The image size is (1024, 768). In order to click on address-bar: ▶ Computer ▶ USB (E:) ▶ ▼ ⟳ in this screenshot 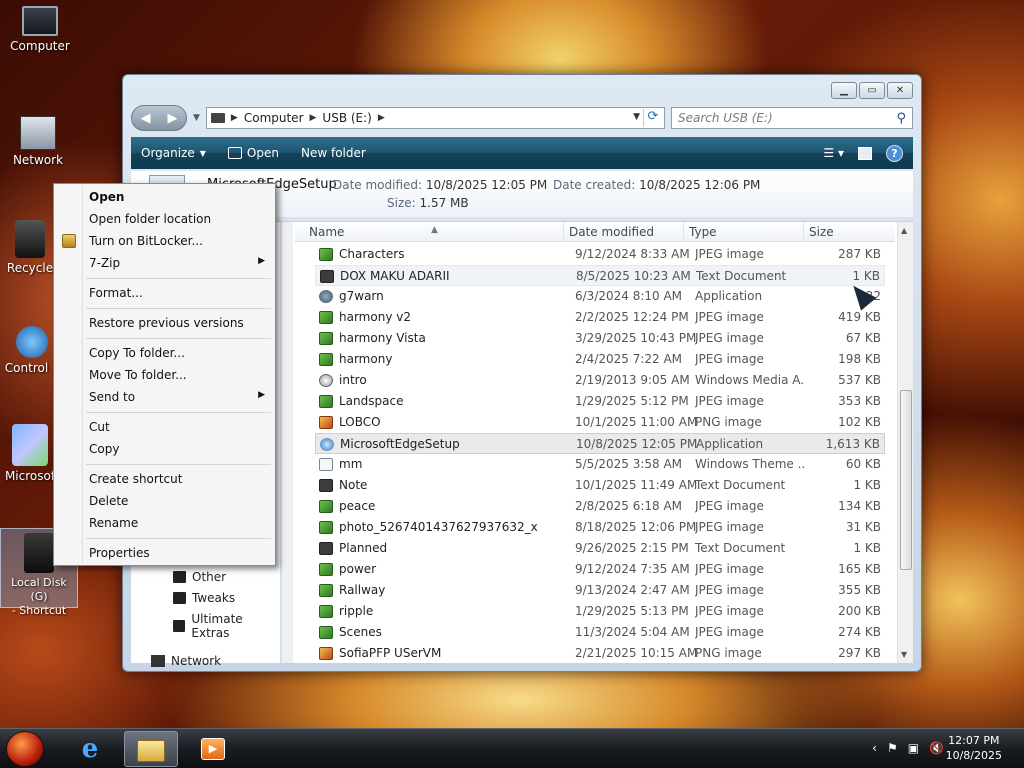, I will do `click(435, 118)`.